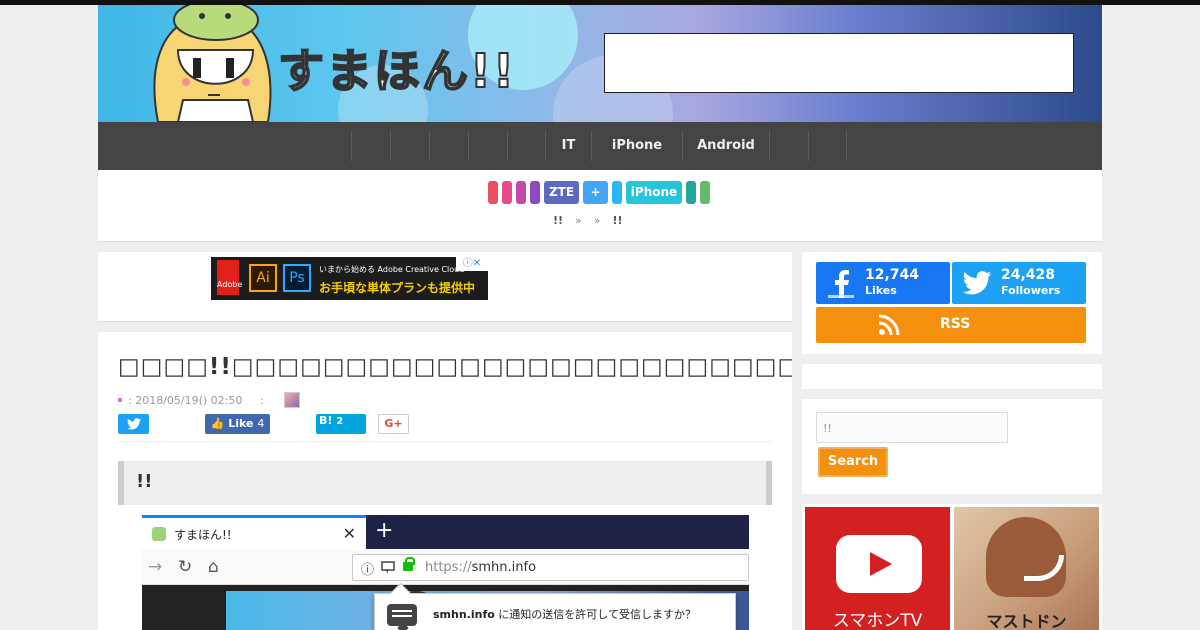  Describe the element at coordinates (213, 567) in the screenshot. I see `home-icon: ⌂` at that location.